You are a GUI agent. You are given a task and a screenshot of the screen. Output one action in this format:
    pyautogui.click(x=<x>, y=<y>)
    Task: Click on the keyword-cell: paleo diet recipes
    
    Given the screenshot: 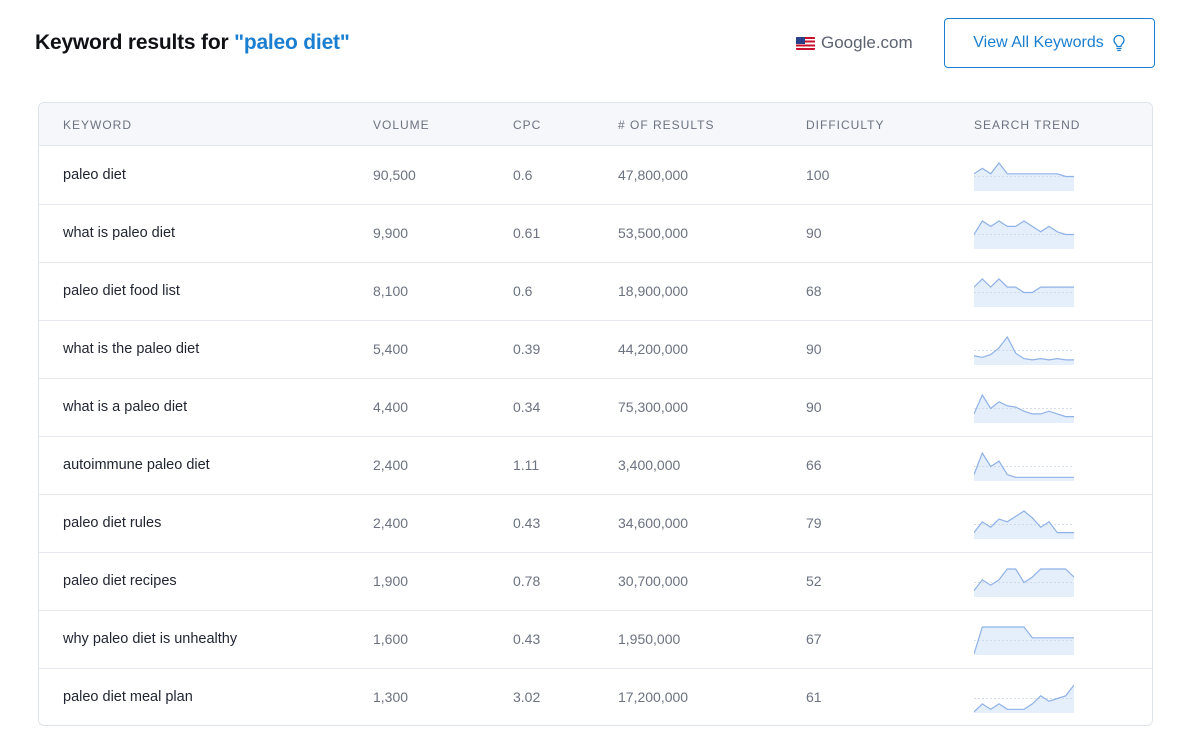 What is the action you would take?
    pyautogui.click(x=120, y=581)
    